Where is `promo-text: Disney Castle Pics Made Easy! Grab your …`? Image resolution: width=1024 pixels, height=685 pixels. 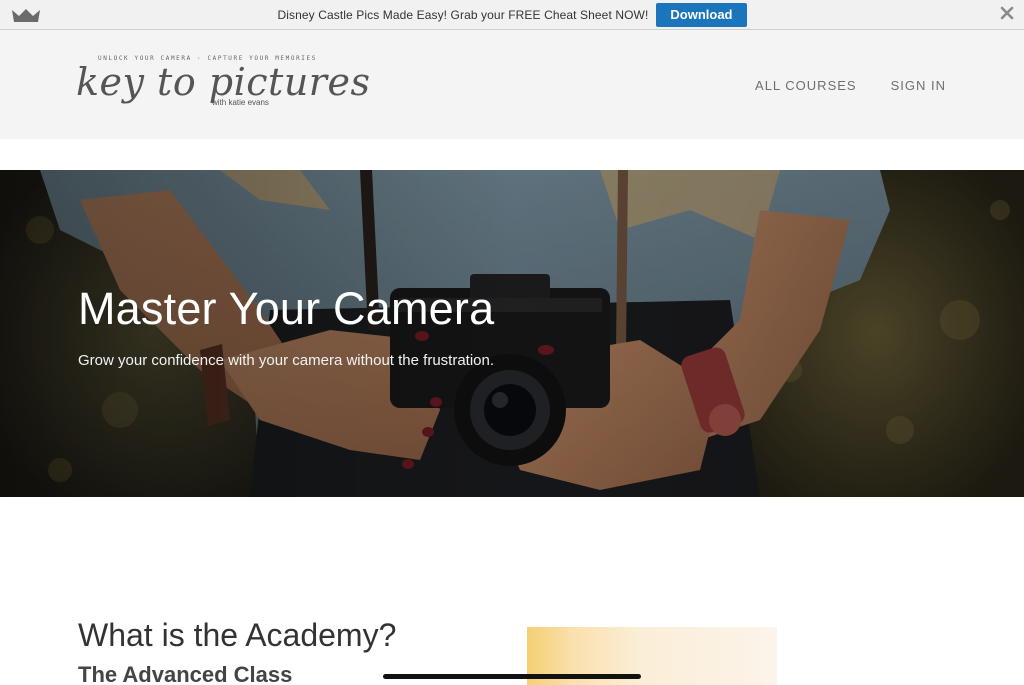
promo-text: Disney Castle Pics Made Easy! Grab your … is located at coordinates (463, 14).